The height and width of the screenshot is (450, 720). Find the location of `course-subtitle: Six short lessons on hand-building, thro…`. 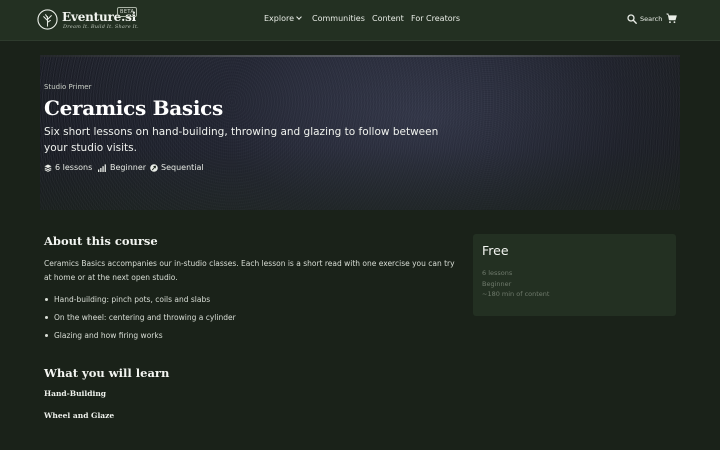

course-subtitle: Six short lessons on hand-building, thro… is located at coordinates (241, 140).